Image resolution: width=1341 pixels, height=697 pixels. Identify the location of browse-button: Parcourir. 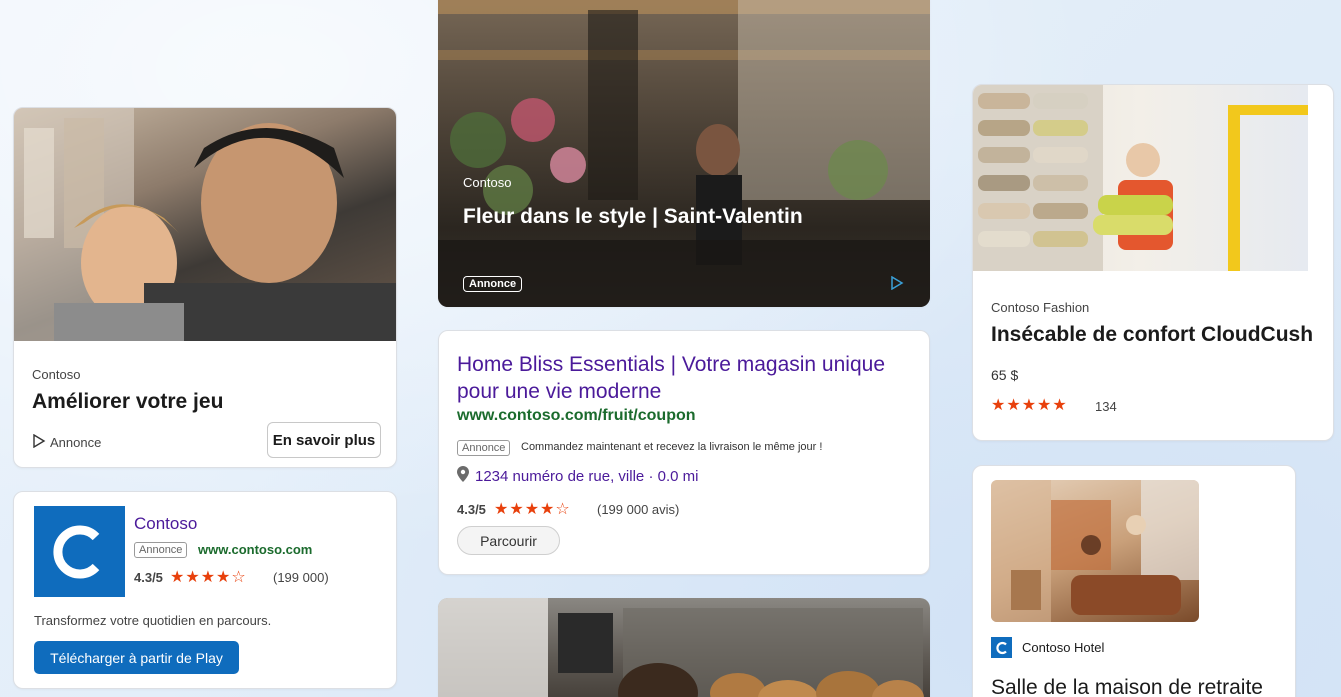
(508, 540).